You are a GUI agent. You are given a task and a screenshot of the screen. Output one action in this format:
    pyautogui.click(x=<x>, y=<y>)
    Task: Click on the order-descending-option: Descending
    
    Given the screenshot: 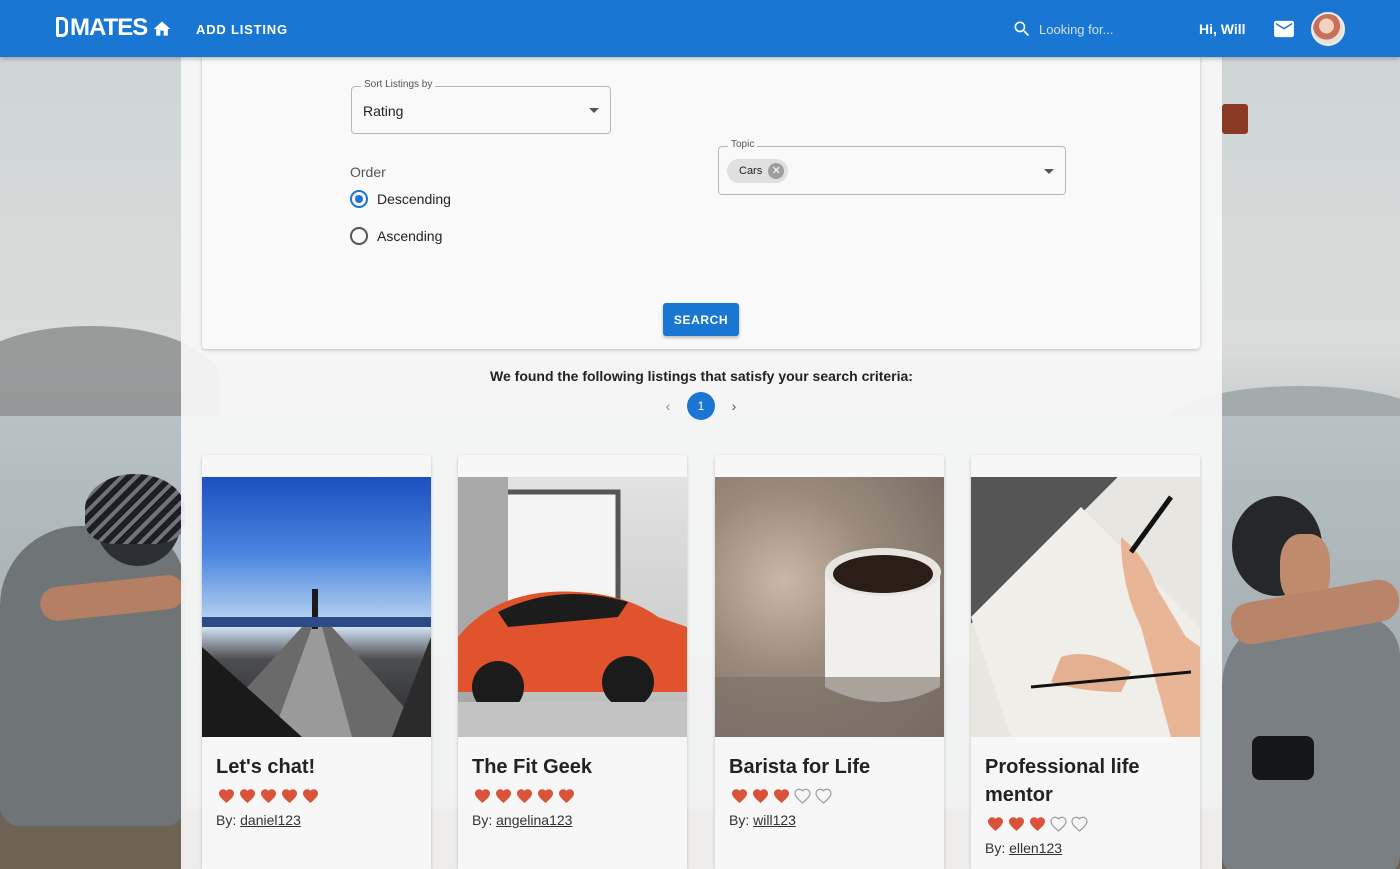 What is the action you would take?
    pyautogui.click(x=400, y=199)
    